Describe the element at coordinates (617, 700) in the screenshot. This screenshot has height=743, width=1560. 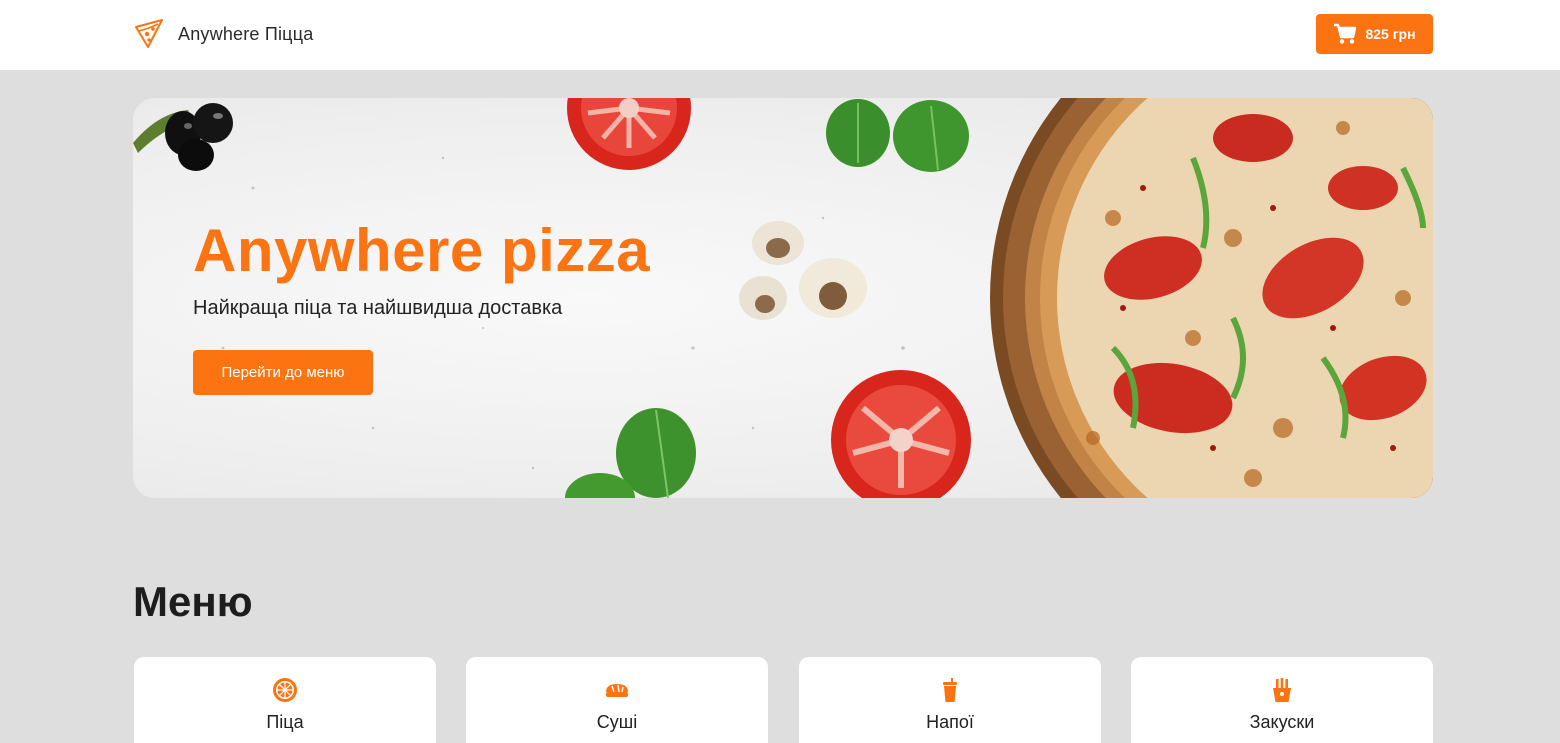
I see `category-card-sushi: Суші` at that location.